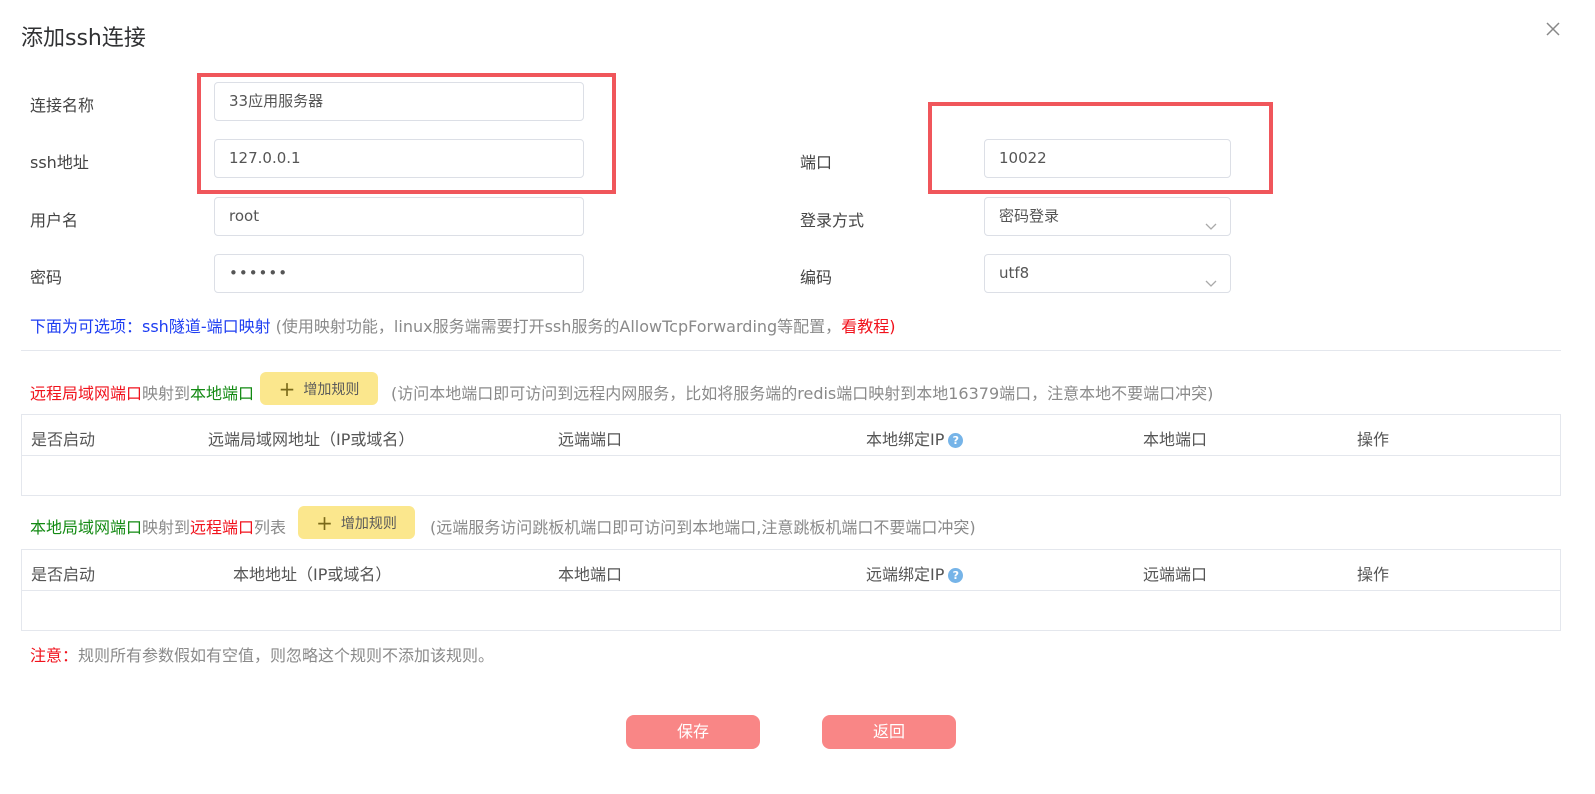 The height and width of the screenshot is (794, 1595). Describe the element at coordinates (222, 393) in the screenshot. I see `local-port-text: 本地端口` at that location.